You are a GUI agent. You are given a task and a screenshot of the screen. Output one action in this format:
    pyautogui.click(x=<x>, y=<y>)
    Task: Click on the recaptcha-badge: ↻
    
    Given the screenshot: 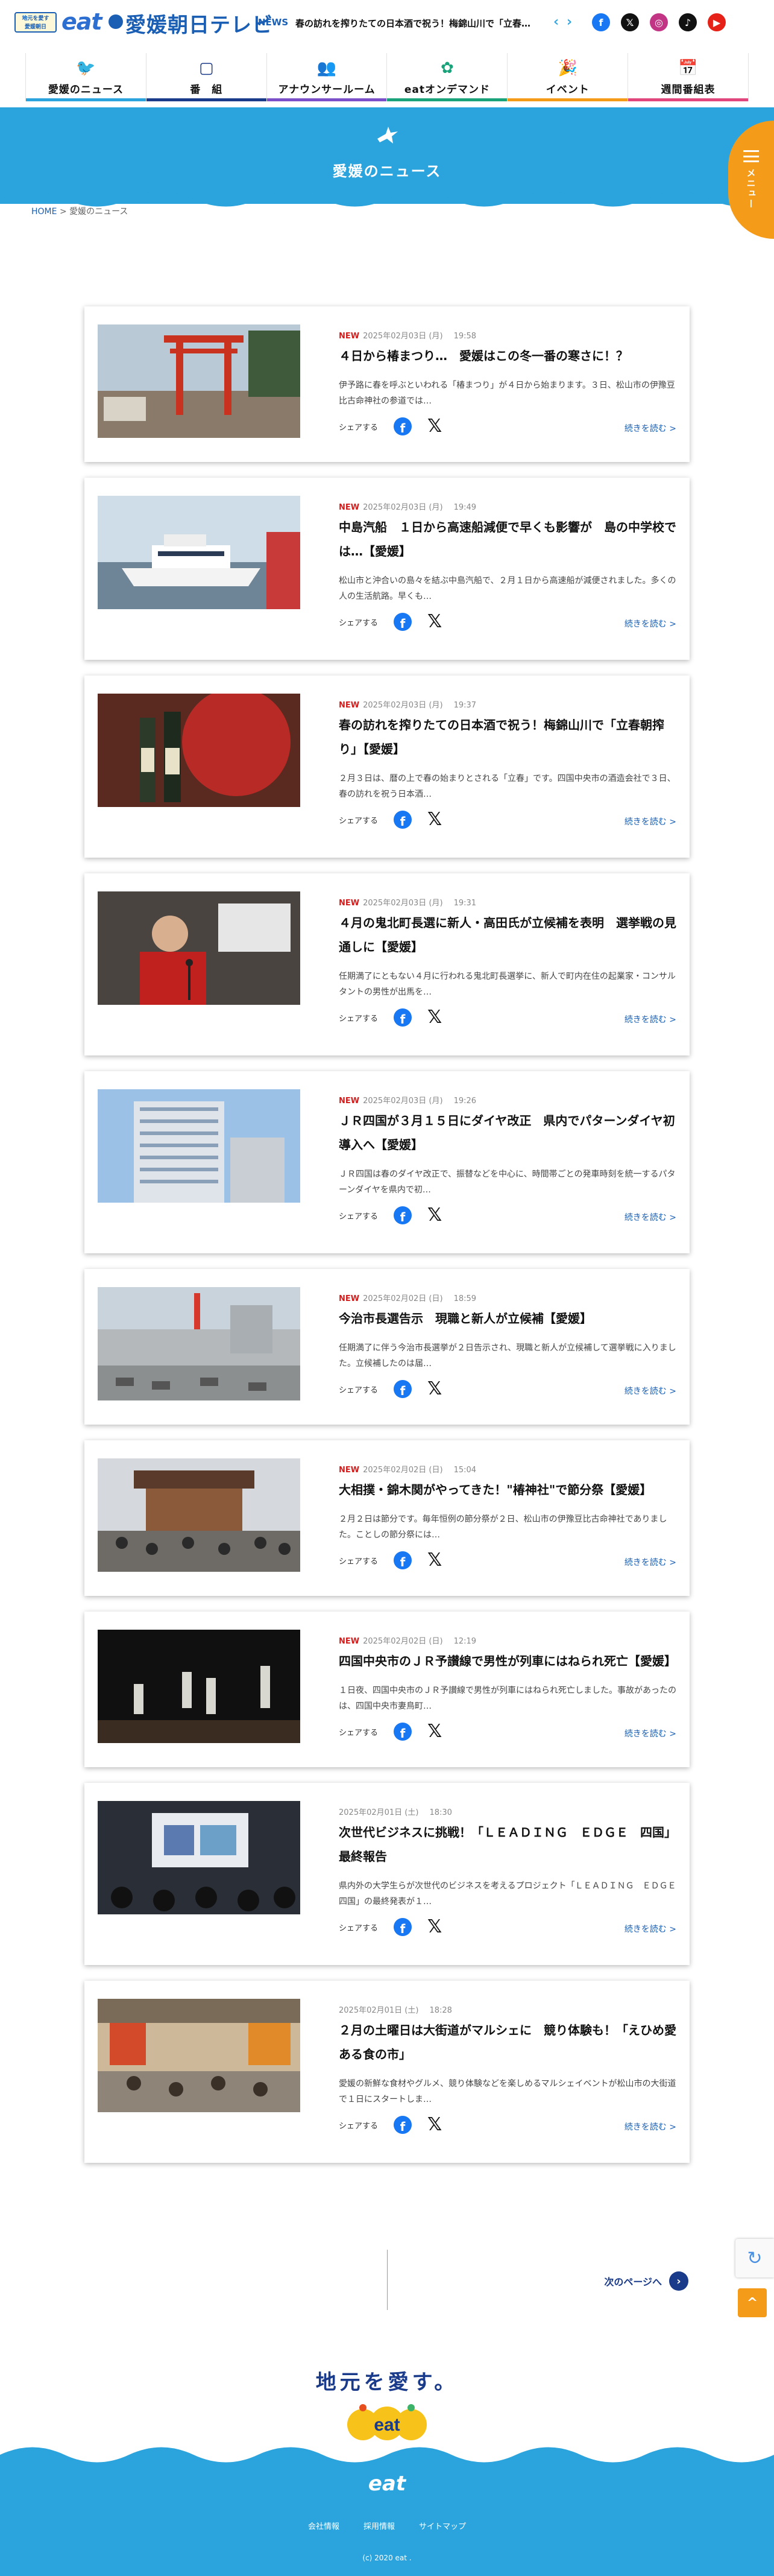 What is the action you would take?
    pyautogui.click(x=755, y=2258)
    